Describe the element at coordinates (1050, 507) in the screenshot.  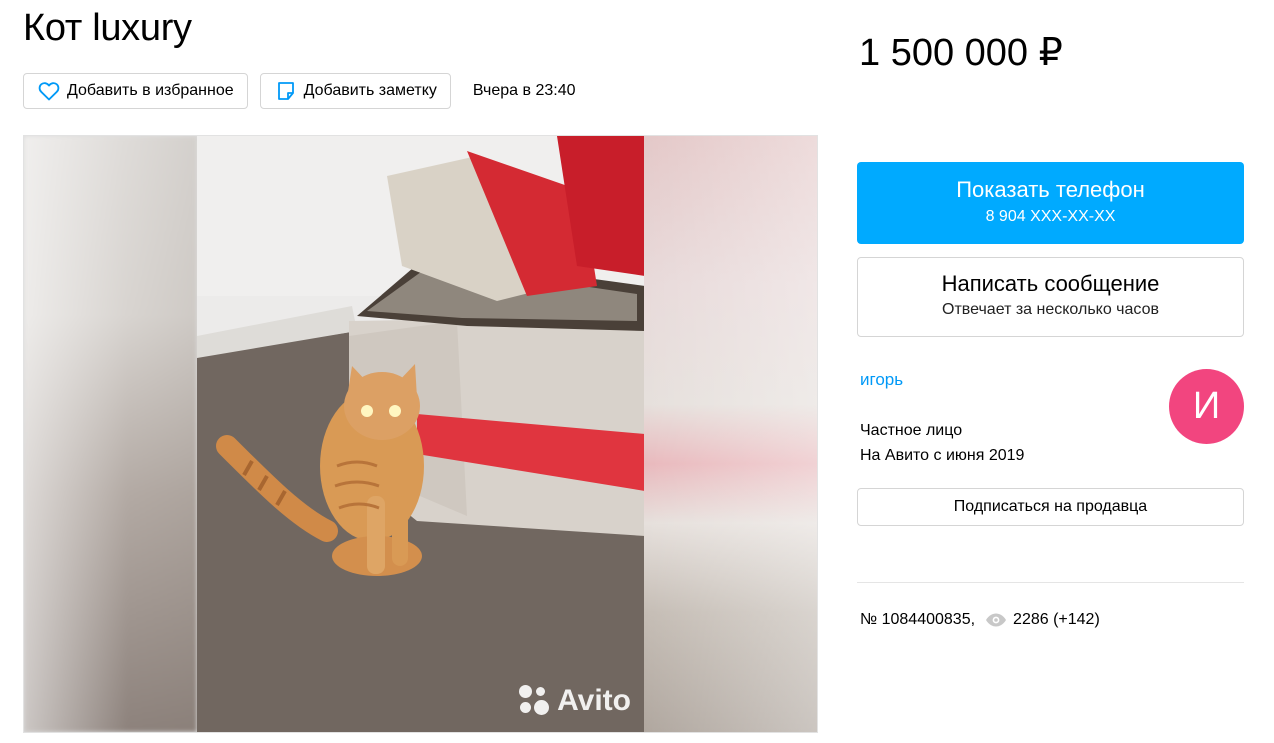
I see `subscribe-seller-button: Подписаться на продавца` at that location.